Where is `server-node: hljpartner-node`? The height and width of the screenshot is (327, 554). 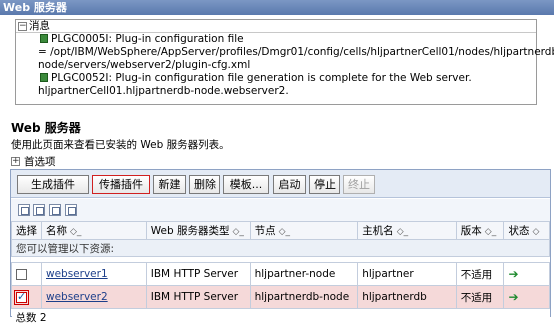 server-node: hljpartner-node is located at coordinates (304, 274).